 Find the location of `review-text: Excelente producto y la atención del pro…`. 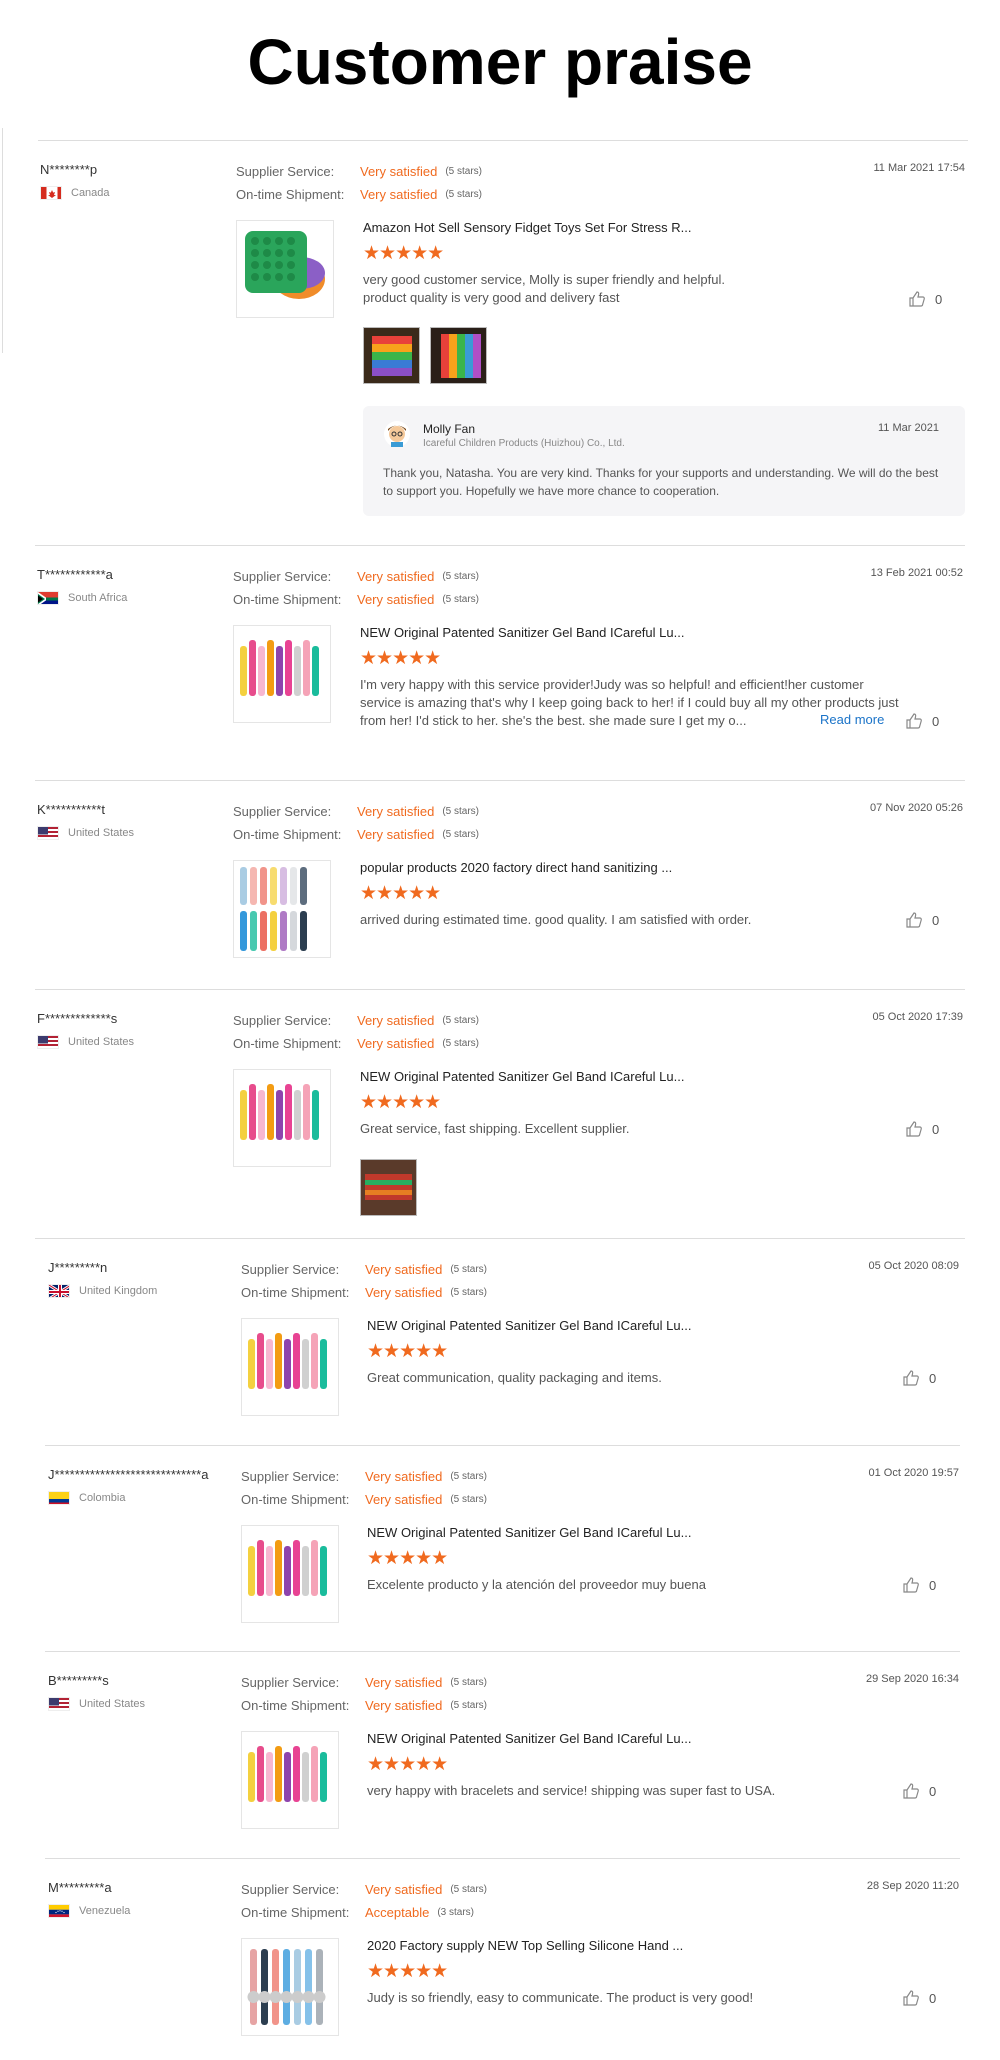

review-text: Excelente producto y la atención del pro… is located at coordinates (536, 1584).